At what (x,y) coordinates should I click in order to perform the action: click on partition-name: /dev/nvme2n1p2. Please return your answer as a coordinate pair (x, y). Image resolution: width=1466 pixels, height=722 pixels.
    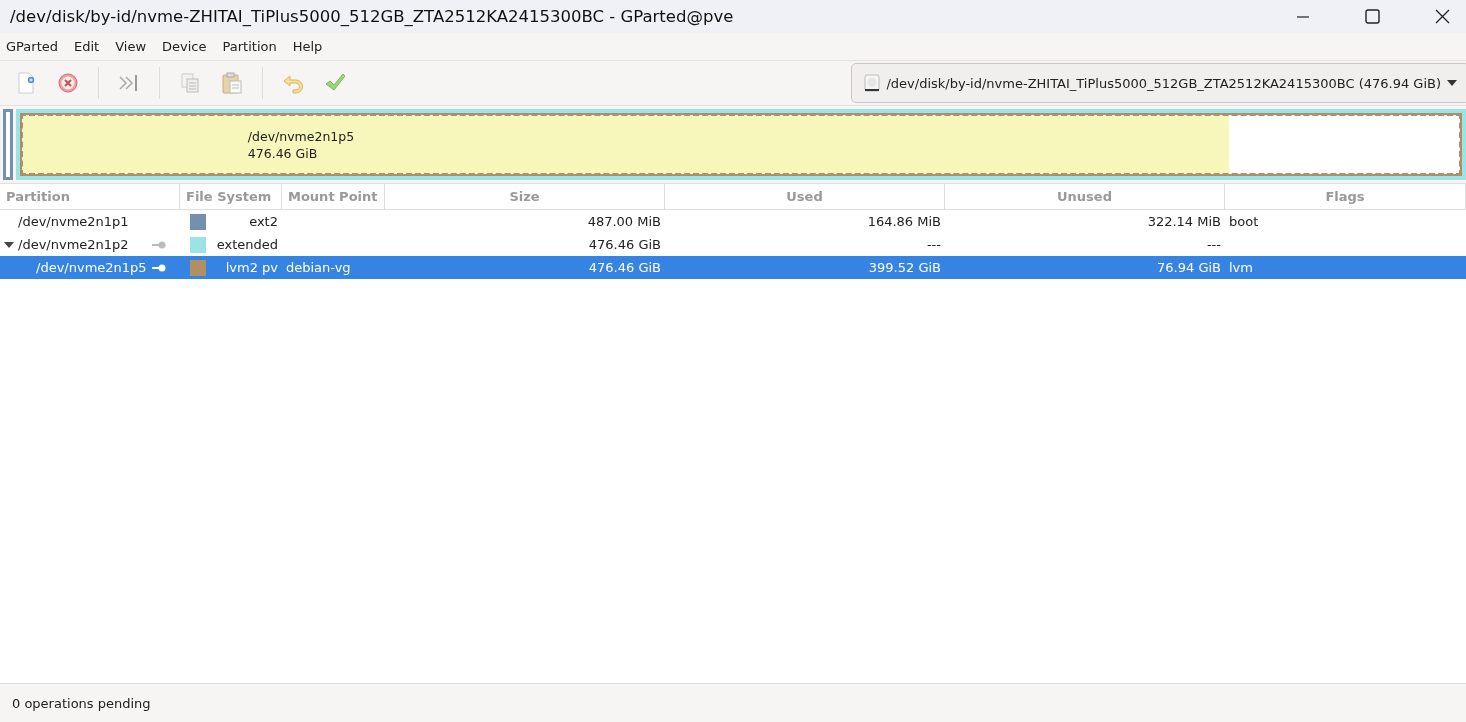
    Looking at the image, I should click on (73, 244).